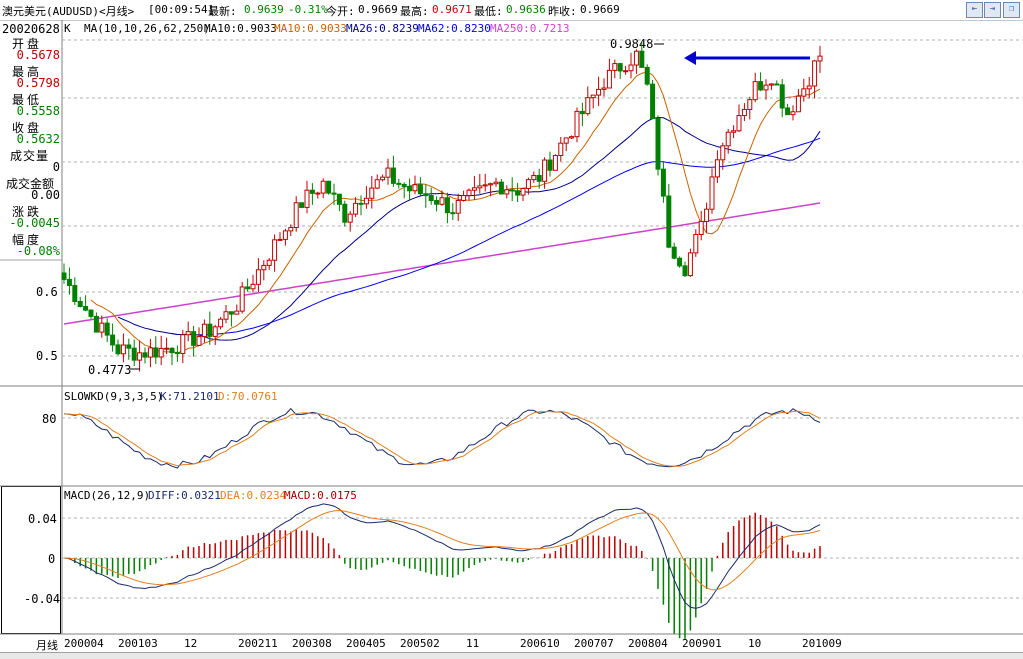 Image resolution: width=1023 pixels, height=659 pixels. I want to click on high-label: 最高:, so click(414, 11).